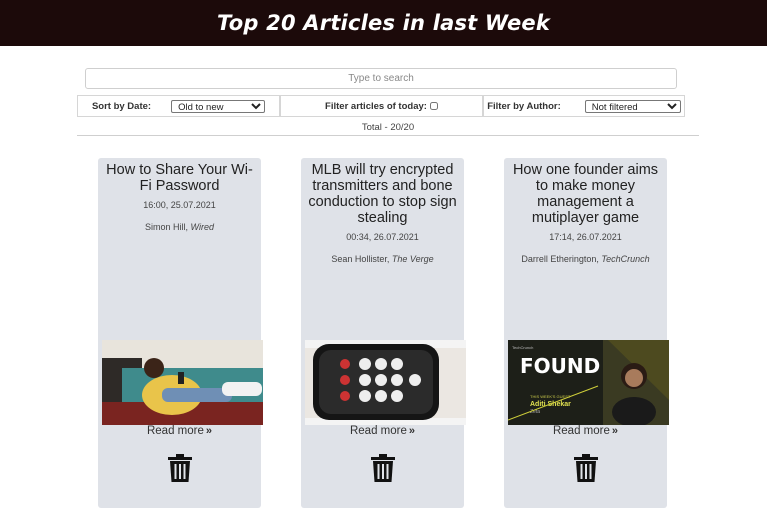 The height and width of the screenshot is (508, 767). What do you see at coordinates (433, 106) in the screenshot?
I see `today-filter-checkbox` at bounding box center [433, 106].